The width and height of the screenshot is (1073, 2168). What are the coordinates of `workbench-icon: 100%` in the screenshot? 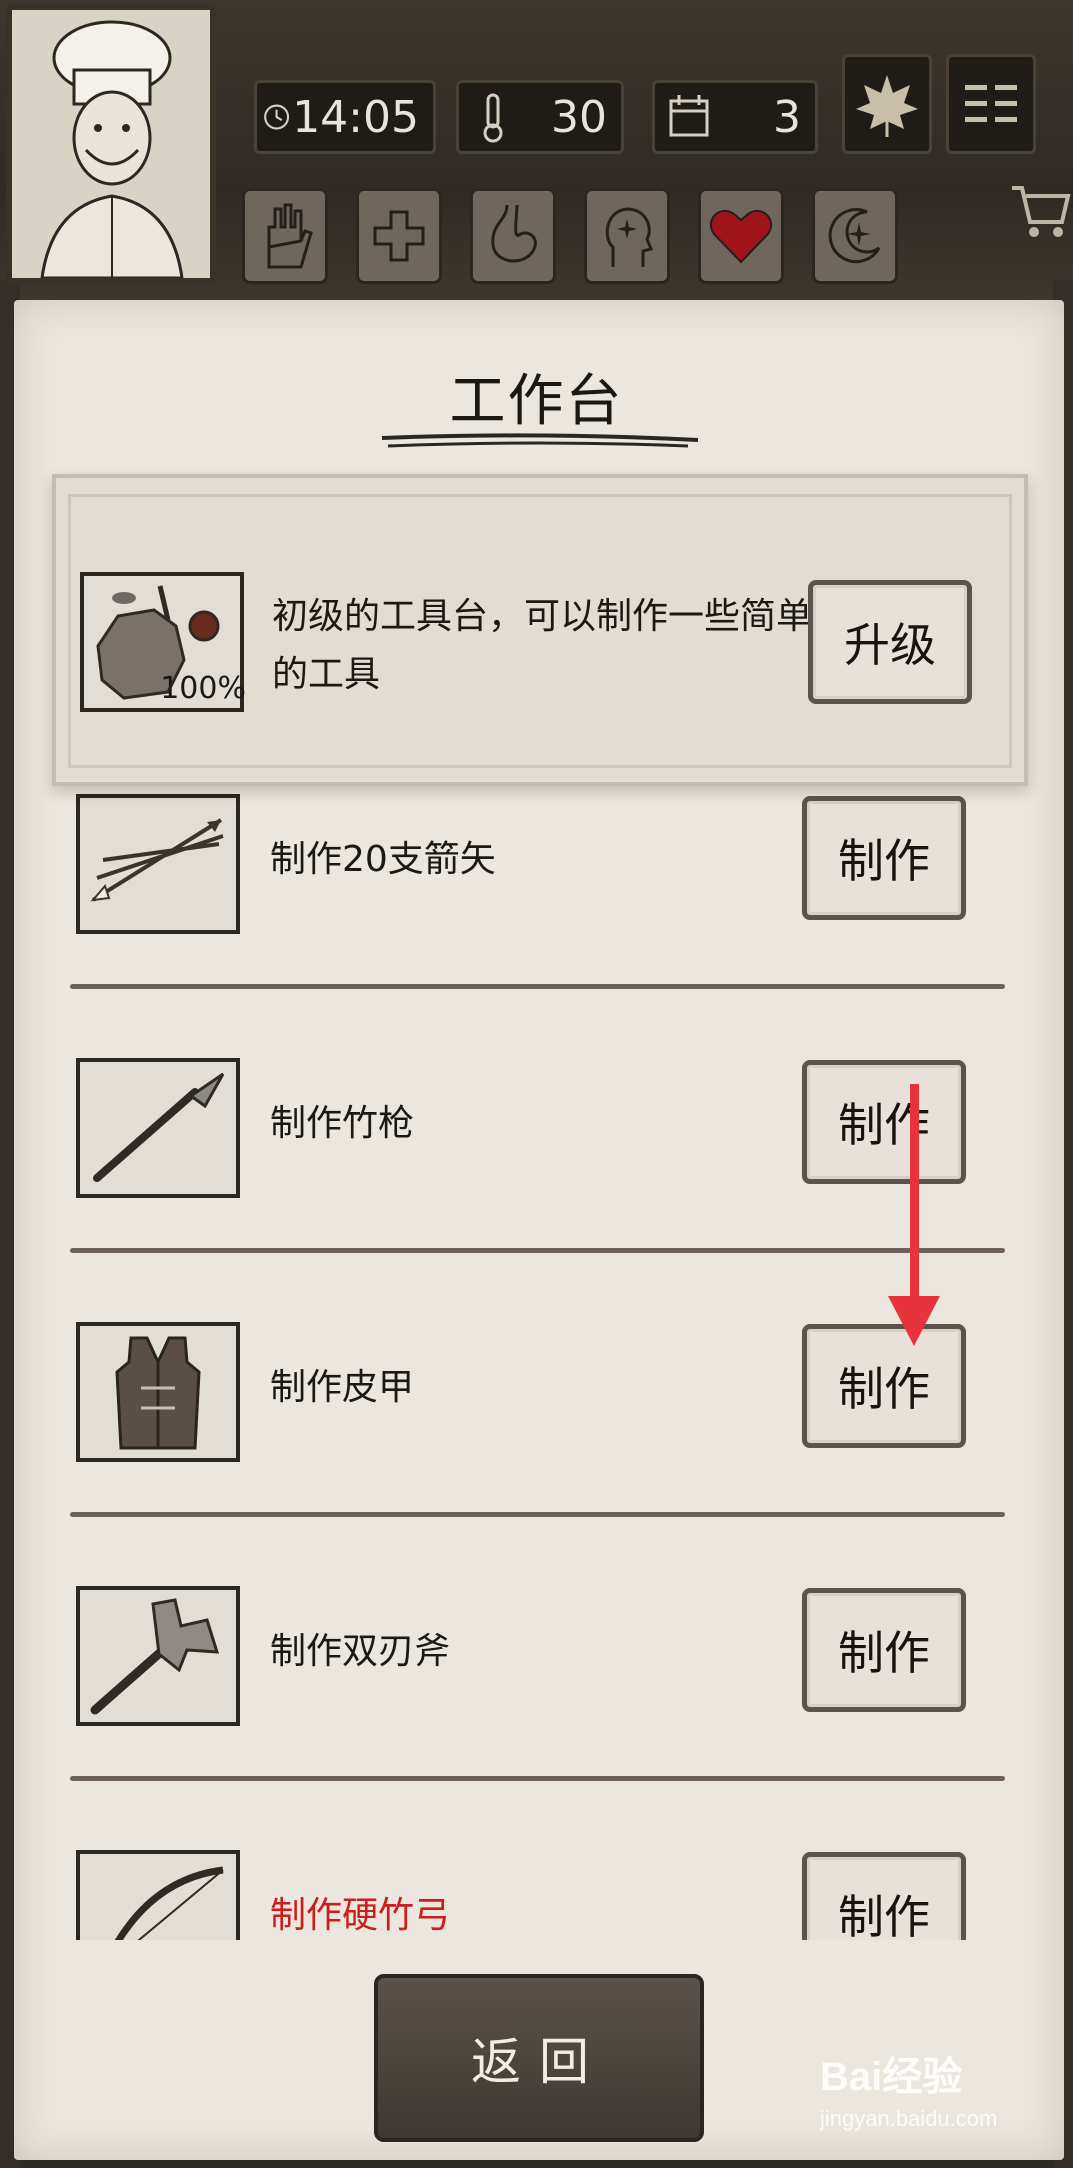 It's located at (163, 642).